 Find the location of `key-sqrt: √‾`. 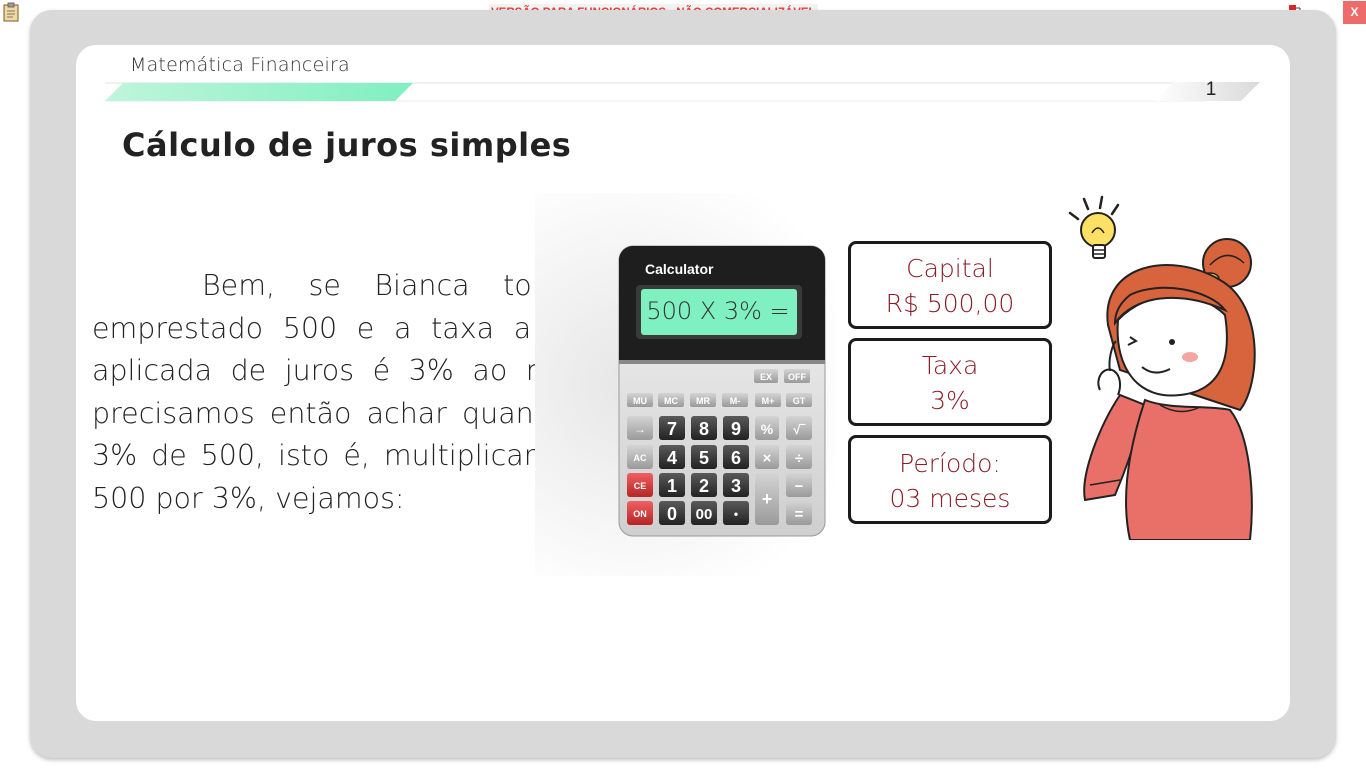

key-sqrt: √‾ is located at coordinates (799, 429).